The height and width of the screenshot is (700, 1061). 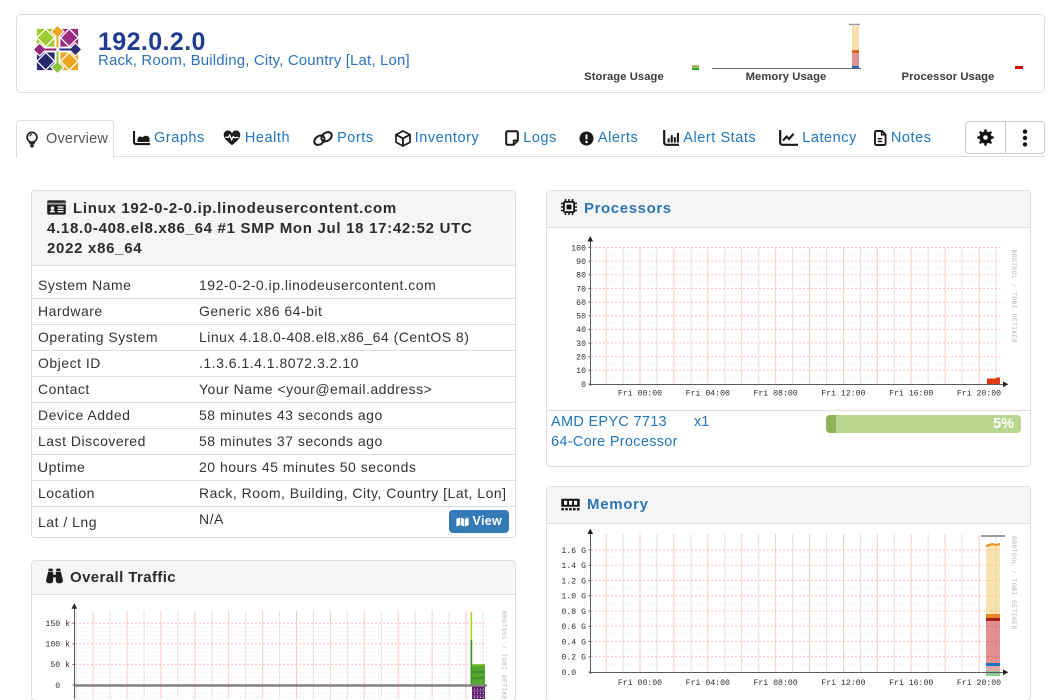 What do you see at coordinates (573, 597) in the screenshot?
I see `svg-text: 1.0 G` at bounding box center [573, 597].